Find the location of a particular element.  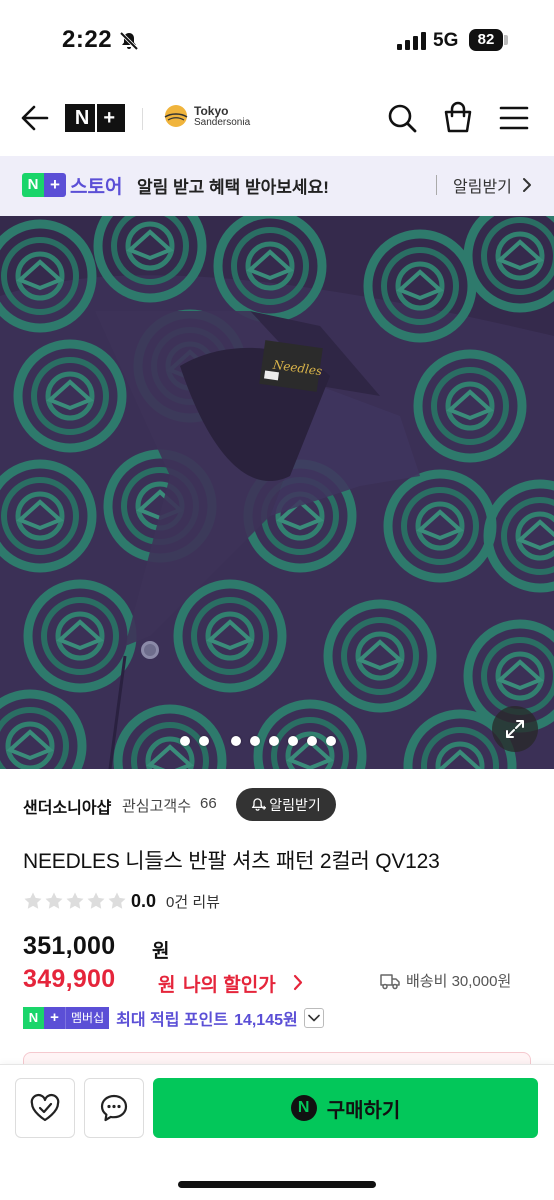

store-name: 샌더소니아샵 is located at coordinates (67, 806).